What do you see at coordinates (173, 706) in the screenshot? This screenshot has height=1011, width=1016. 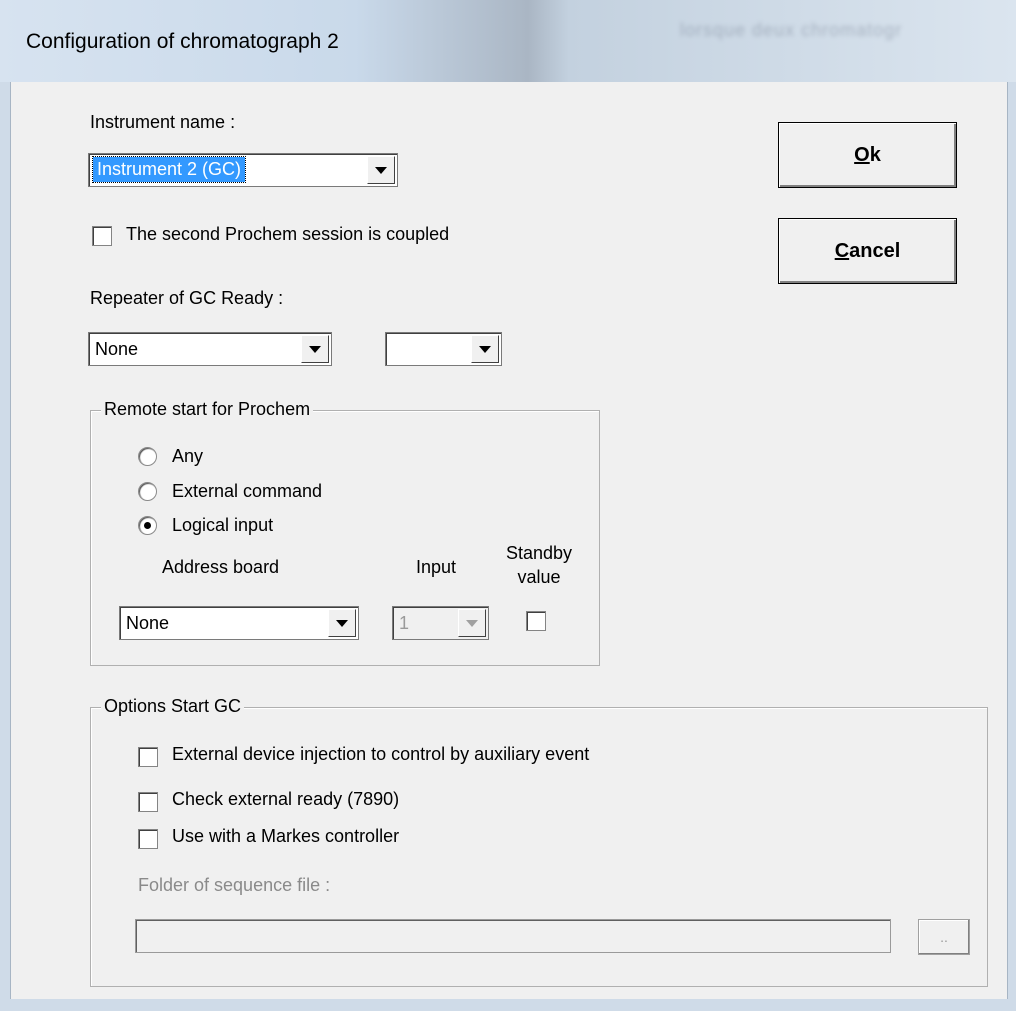 I see `options-start-legend: Options Start GC` at bounding box center [173, 706].